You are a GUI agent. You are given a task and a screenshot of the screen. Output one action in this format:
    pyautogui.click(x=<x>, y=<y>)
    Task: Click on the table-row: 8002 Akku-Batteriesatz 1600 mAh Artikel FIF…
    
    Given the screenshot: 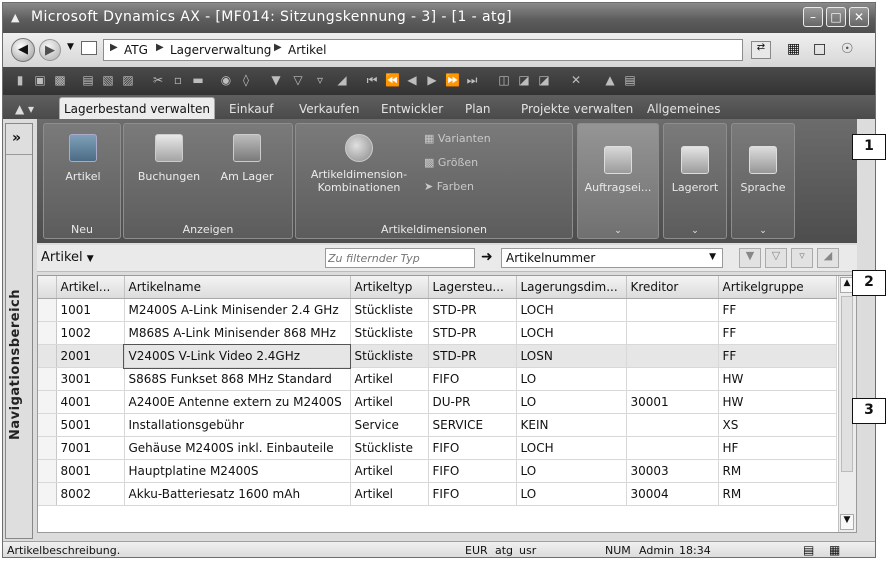 What is the action you would take?
    pyautogui.click(x=437, y=494)
    